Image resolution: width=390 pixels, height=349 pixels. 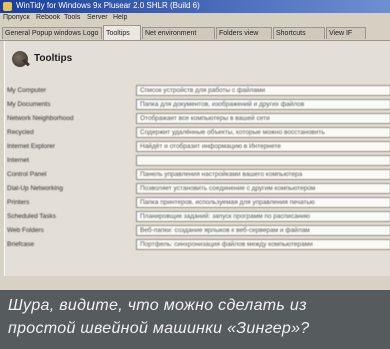 I want to click on caption-line-1: Шура, видите, что можно сделать из, so click(x=157, y=305).